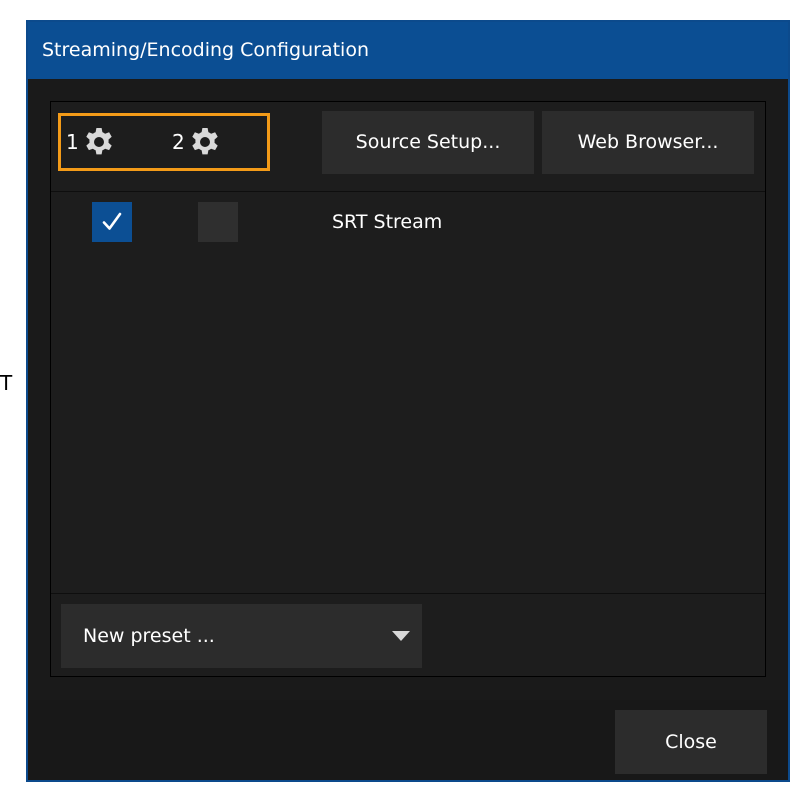 The height and width of the screenshot is (791, 795). What do you see at coordinates (164, 142) in the screenshot?
I see `encoder-config-group: 1 2` at bounding box center [164, 142].